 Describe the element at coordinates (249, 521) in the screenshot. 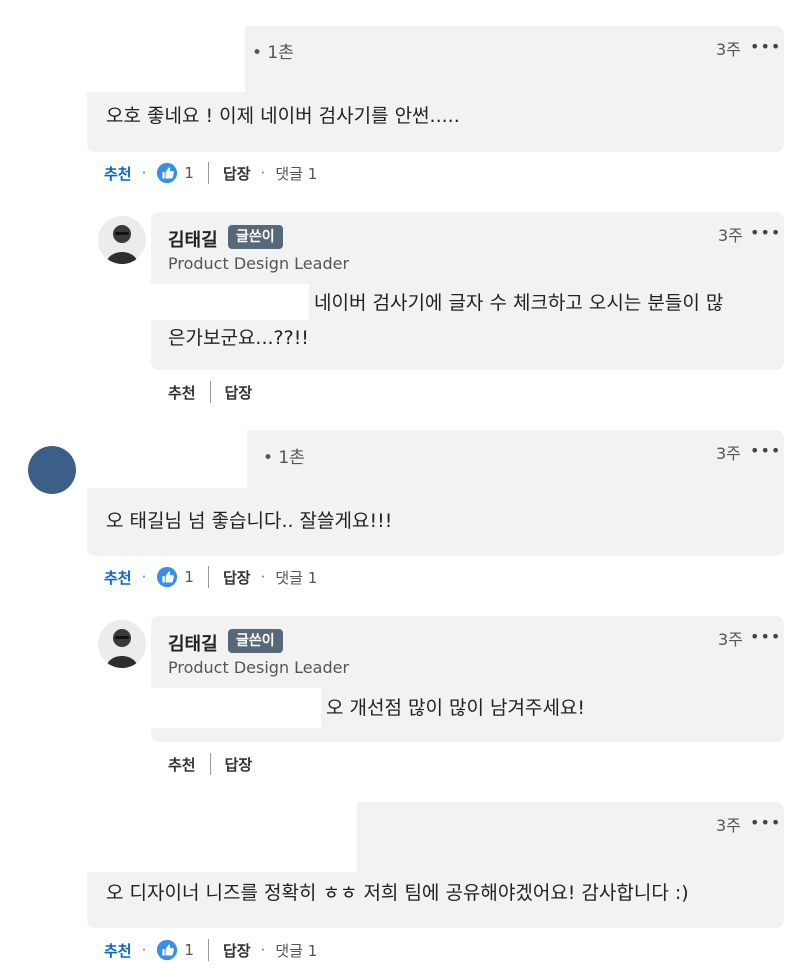

I see `comment-text: 오 태길님 넘 좋습니다.. 잘쓸게요!!!` at that location.